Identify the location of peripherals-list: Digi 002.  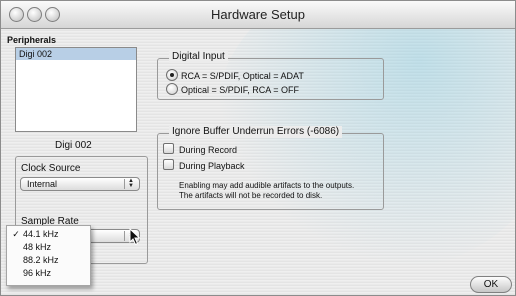
(76, 89).